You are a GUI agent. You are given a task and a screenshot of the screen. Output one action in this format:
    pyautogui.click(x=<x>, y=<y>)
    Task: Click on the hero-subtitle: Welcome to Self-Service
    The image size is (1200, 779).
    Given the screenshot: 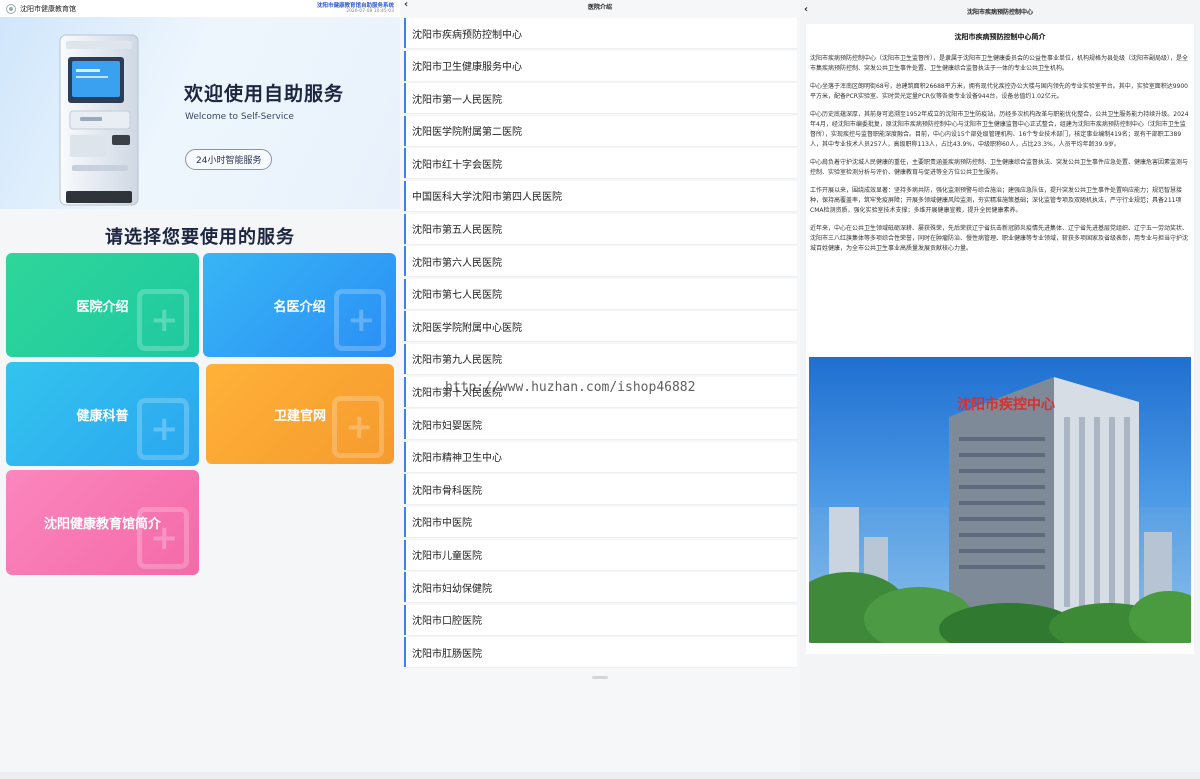 What is the action you would take?
    pyautogui.click(x=239, y=117)
    